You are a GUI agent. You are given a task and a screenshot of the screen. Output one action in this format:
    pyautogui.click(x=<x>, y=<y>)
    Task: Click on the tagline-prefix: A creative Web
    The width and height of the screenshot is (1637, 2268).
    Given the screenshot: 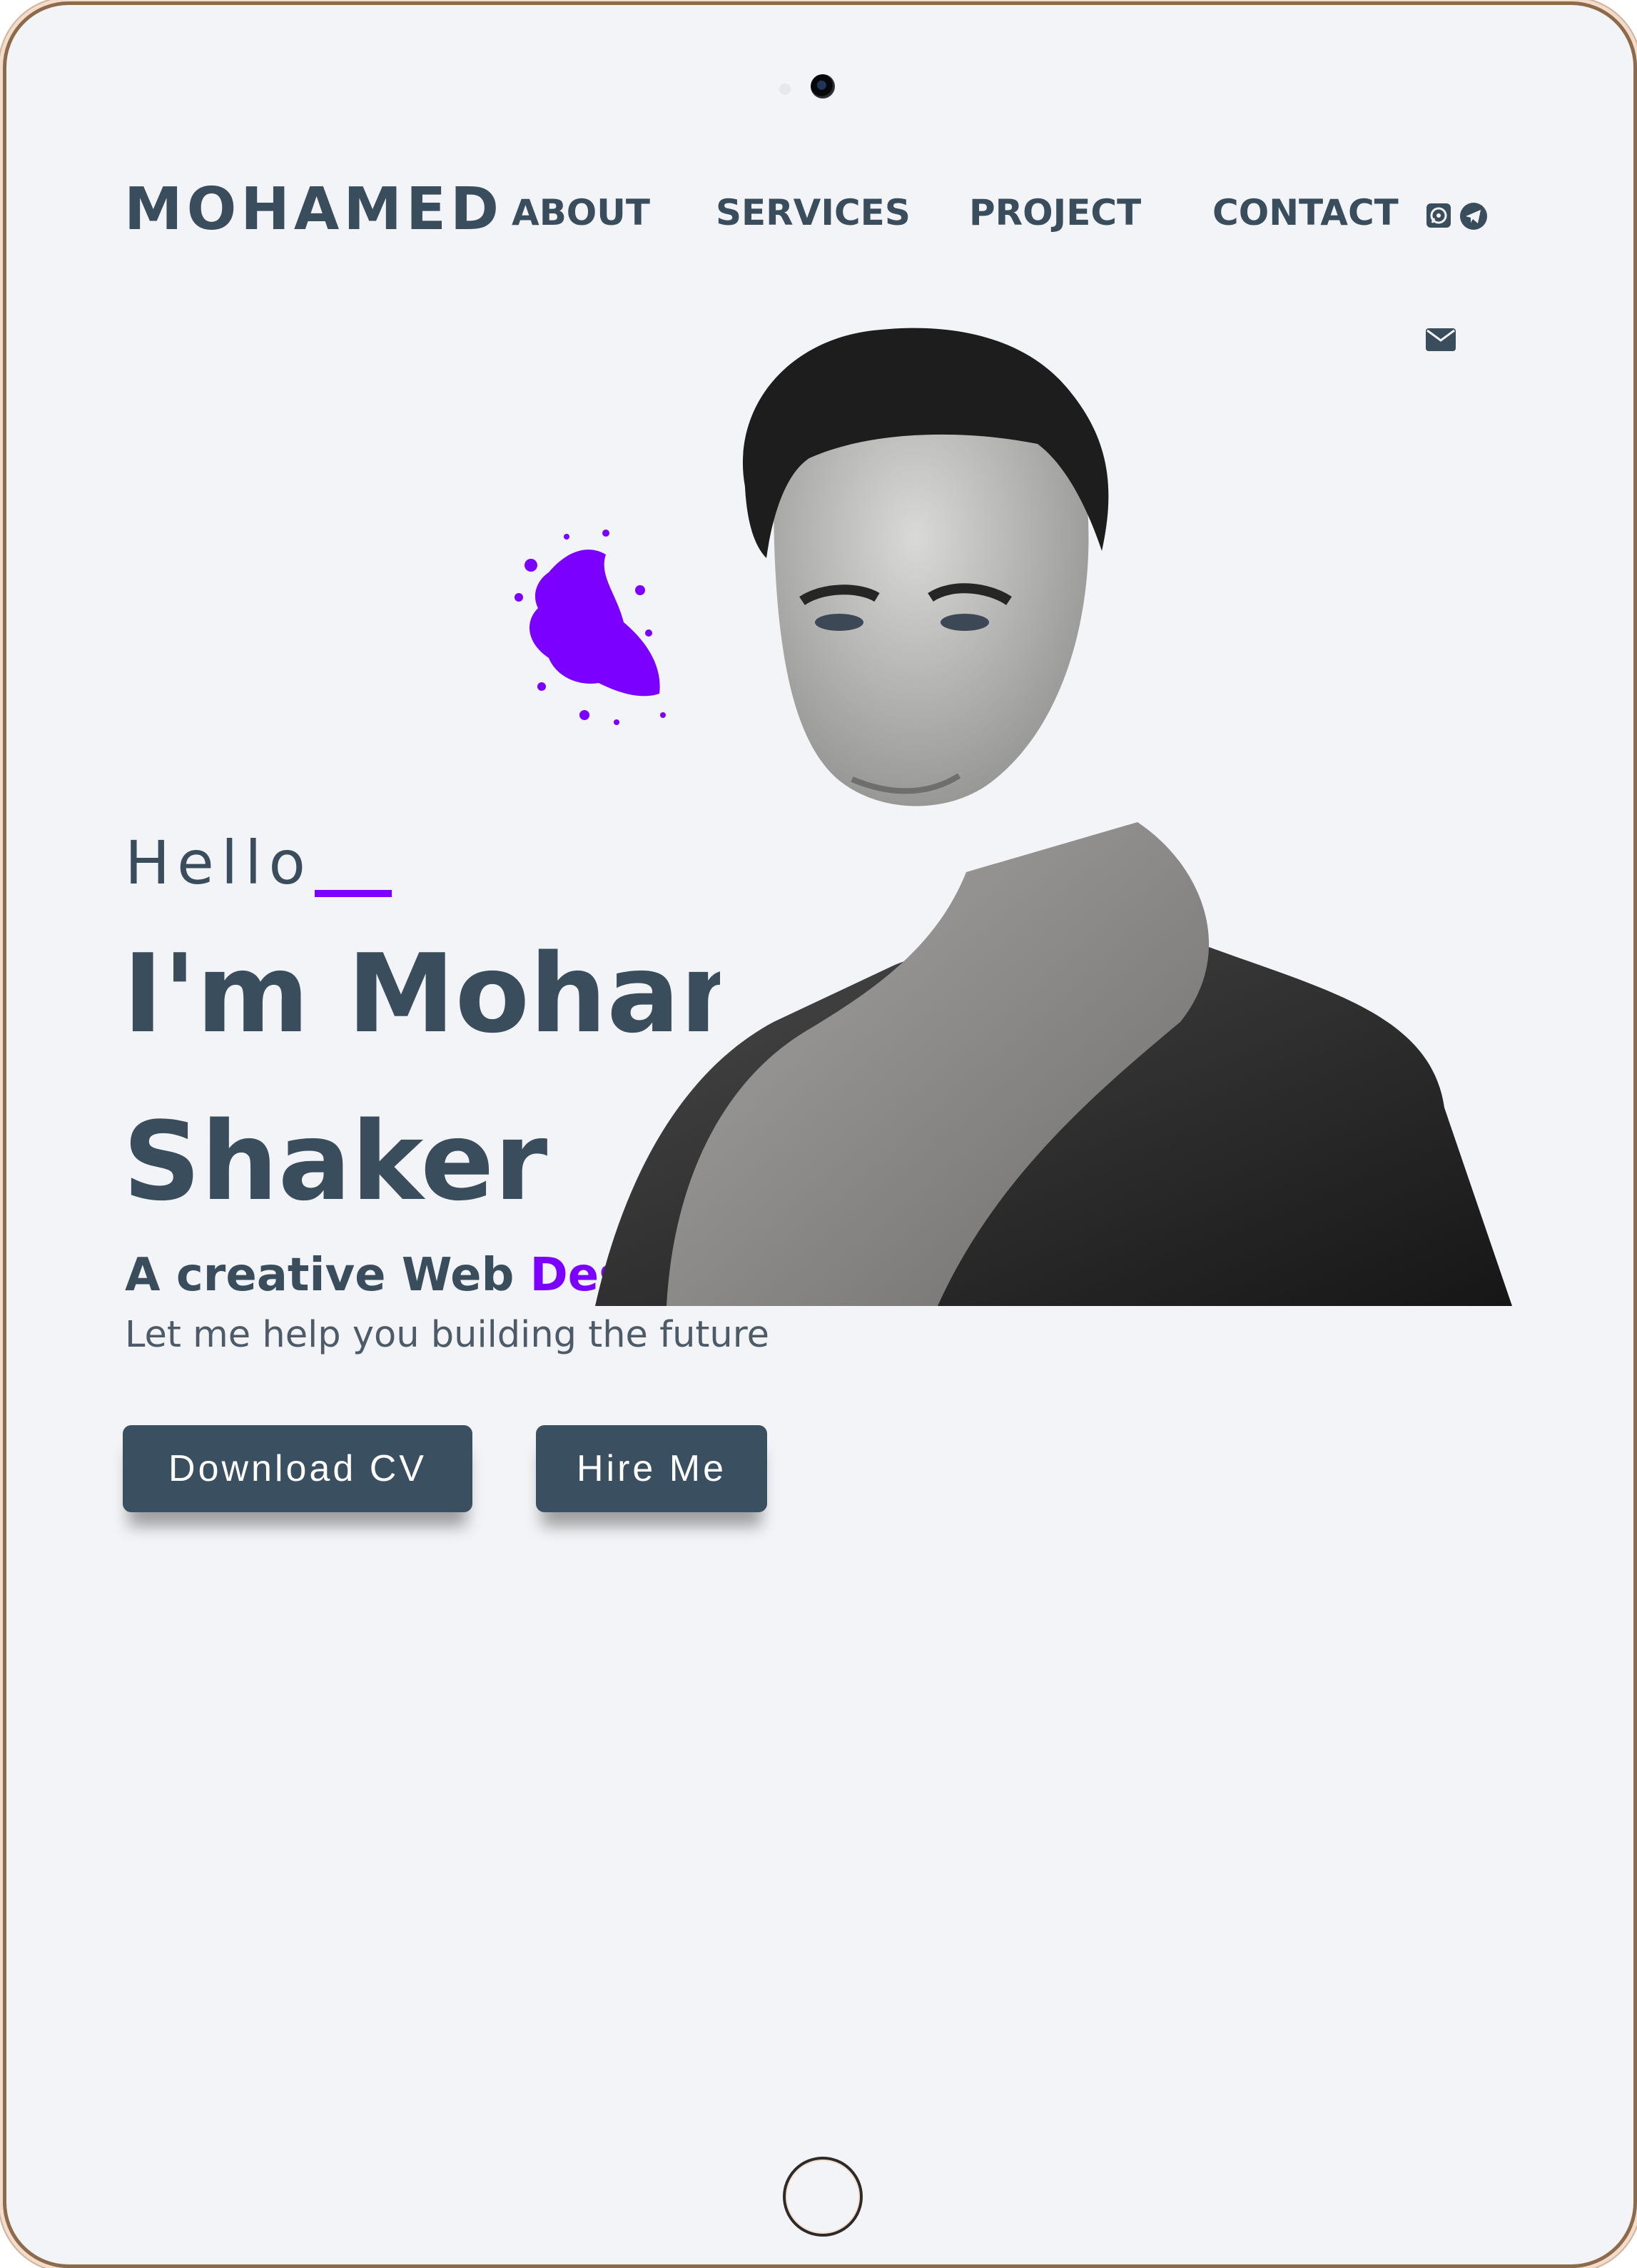 What is the action you would take?
    pyautogui.click(x=327, y=1275)
    